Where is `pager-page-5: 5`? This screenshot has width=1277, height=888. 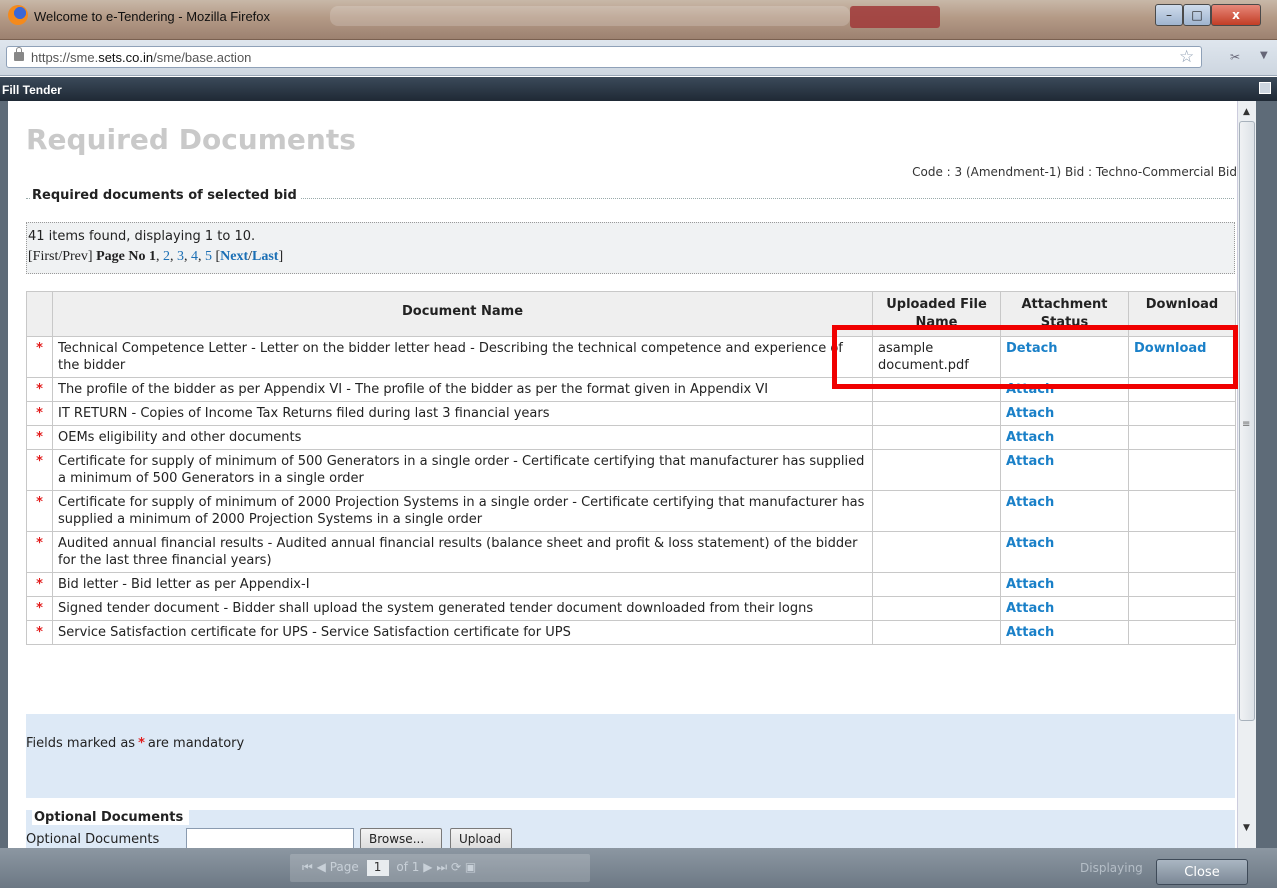 pager-page-5: 5 is located at coordinates (208, 256).